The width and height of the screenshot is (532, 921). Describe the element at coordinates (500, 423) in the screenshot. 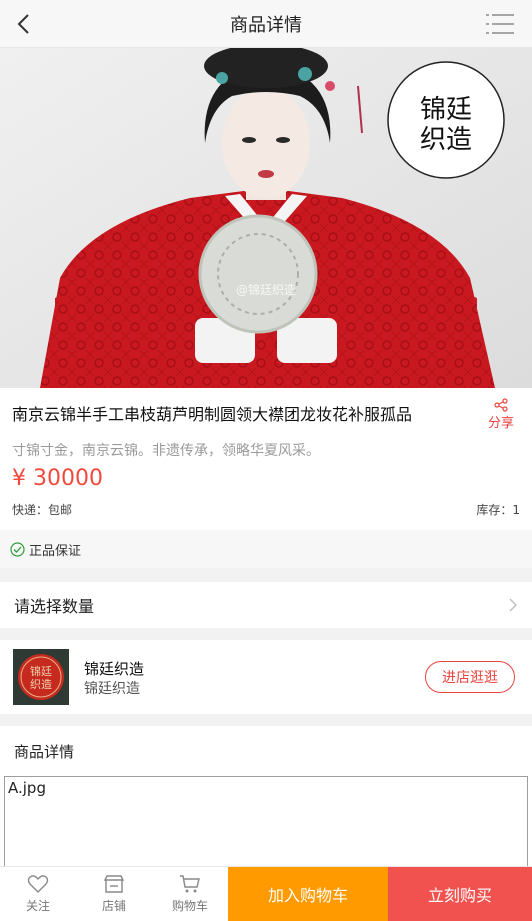

I see `share-label: 分享` at that location.